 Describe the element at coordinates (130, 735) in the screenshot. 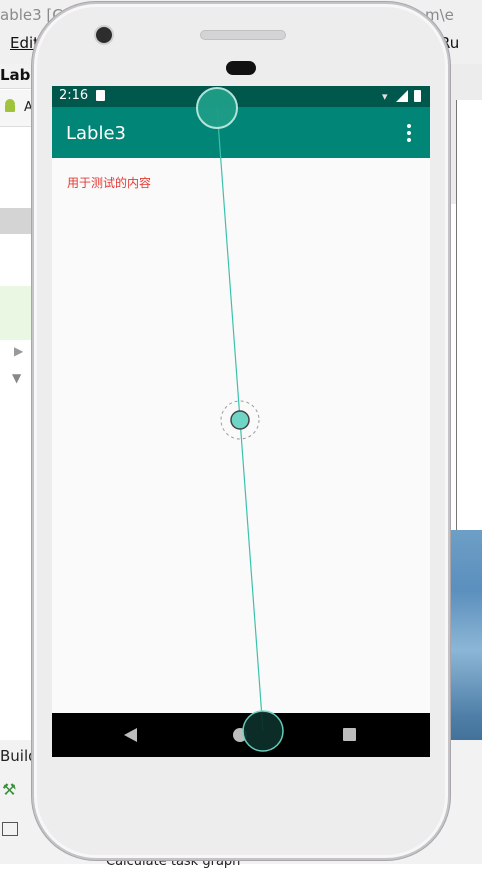

I see `back-icon` at that location.